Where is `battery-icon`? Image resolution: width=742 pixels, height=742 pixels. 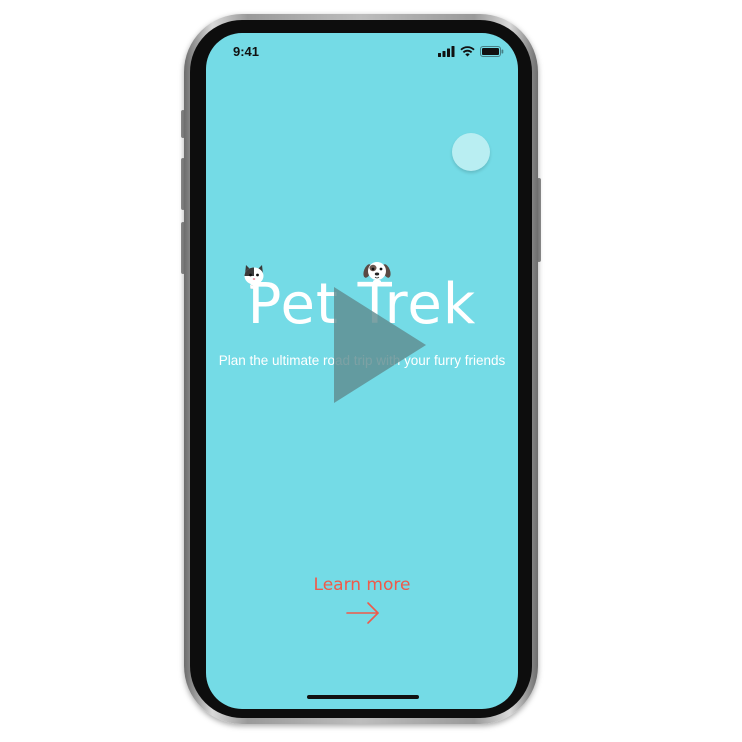
battery-icon is located at coordinates (492, 51).